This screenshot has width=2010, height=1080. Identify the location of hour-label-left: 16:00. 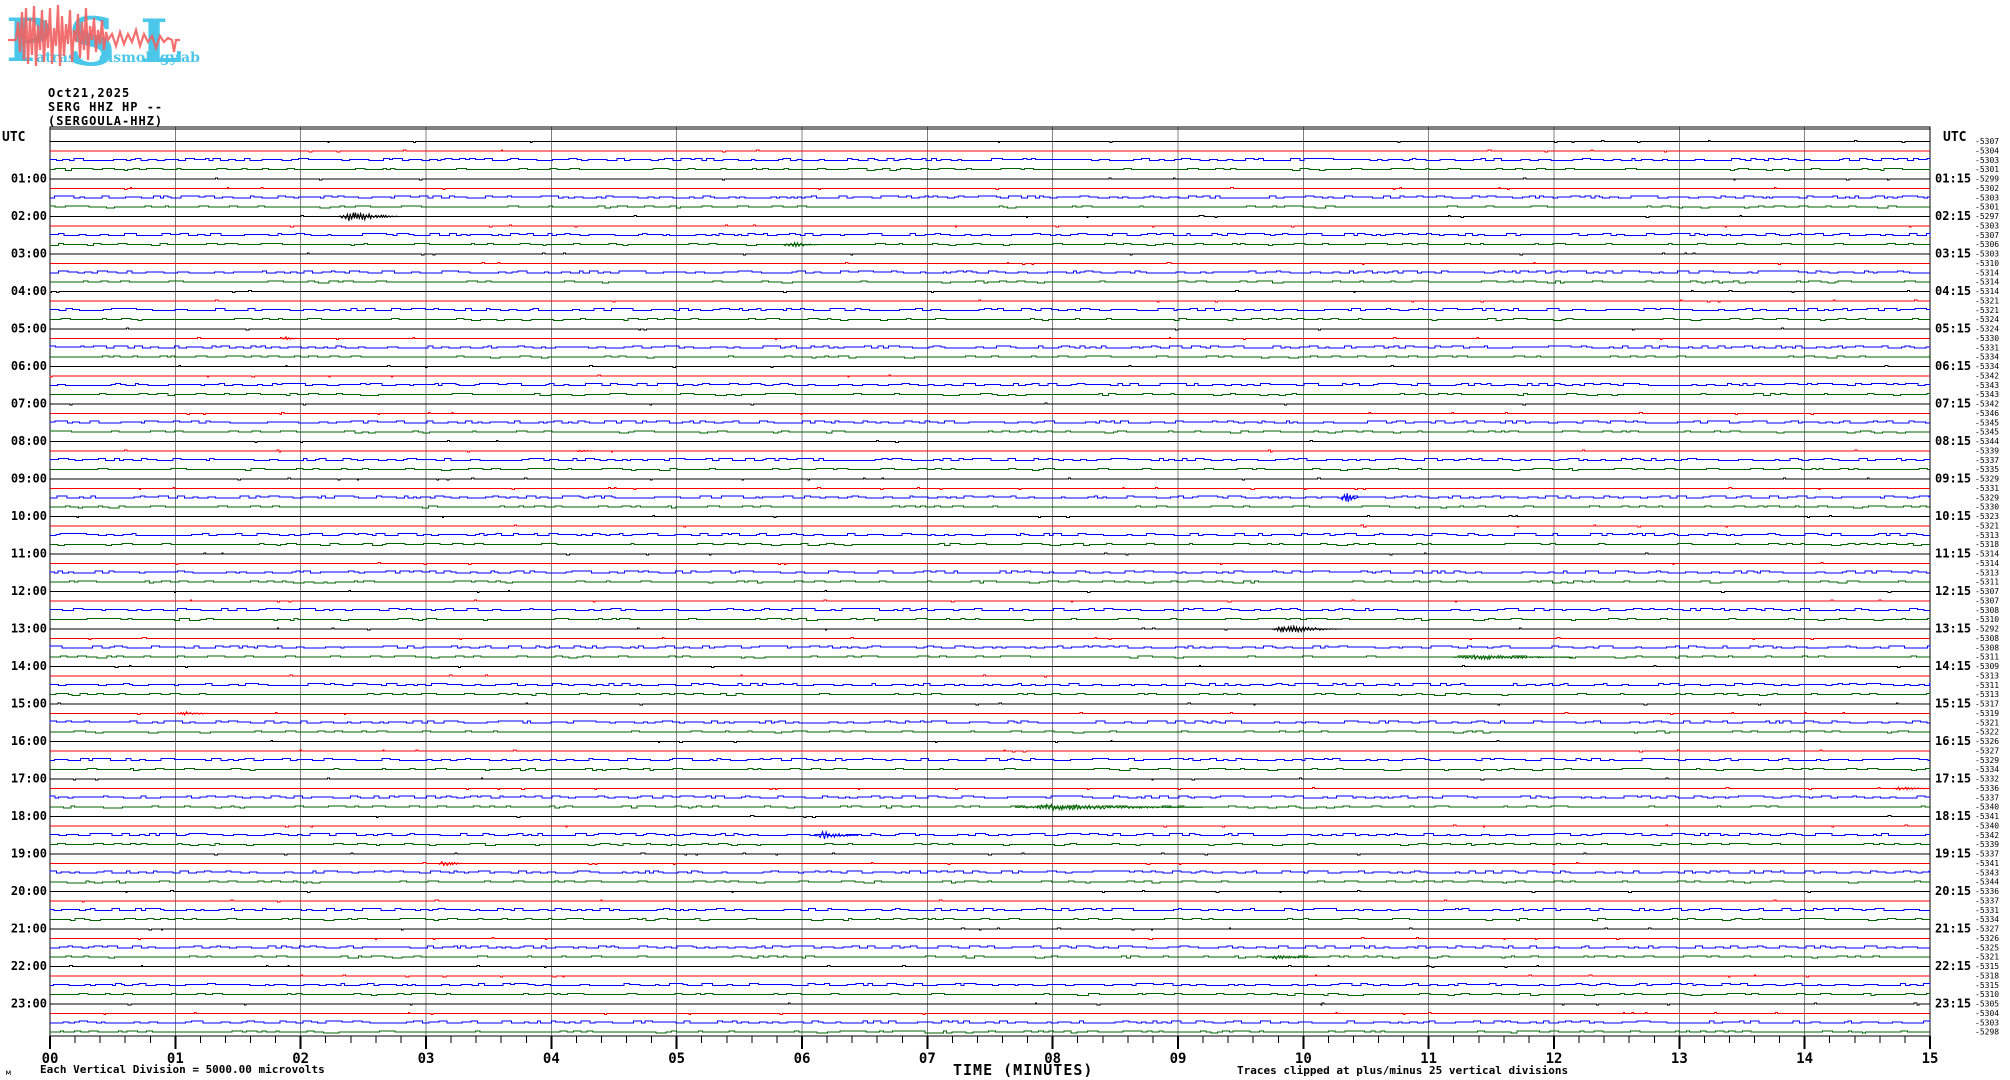
(29, 741).